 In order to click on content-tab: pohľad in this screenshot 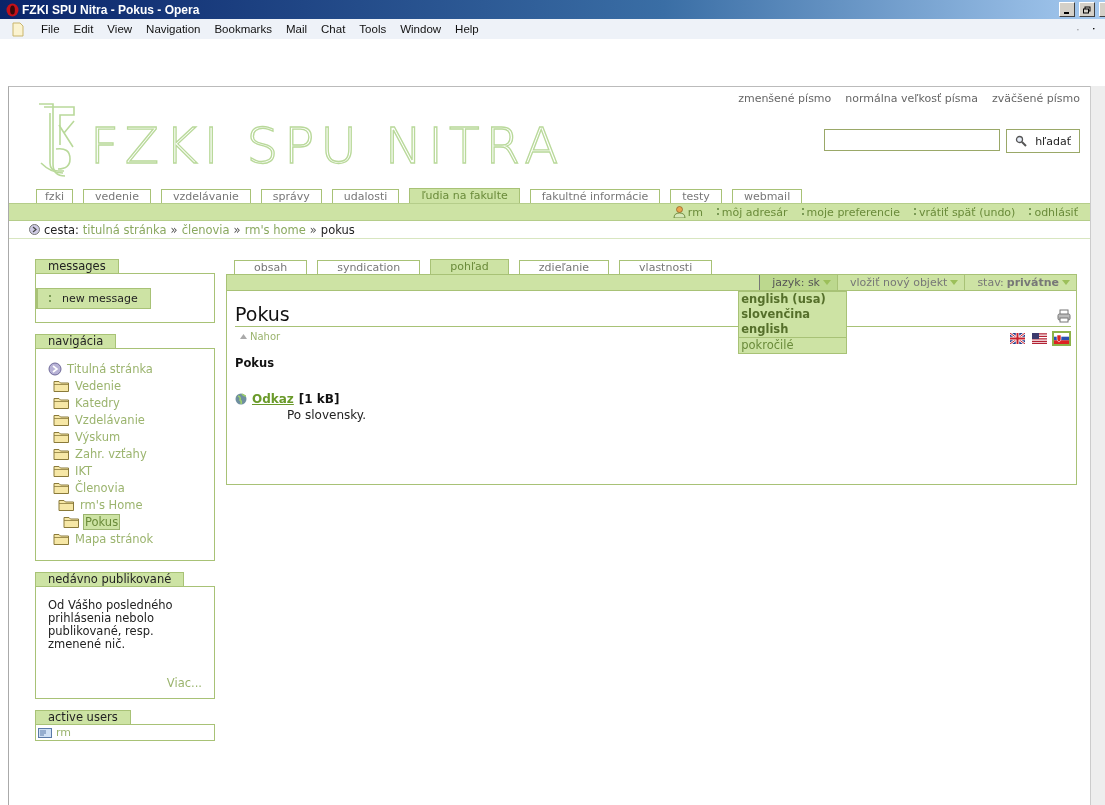, I will do `click(469, 266)`.